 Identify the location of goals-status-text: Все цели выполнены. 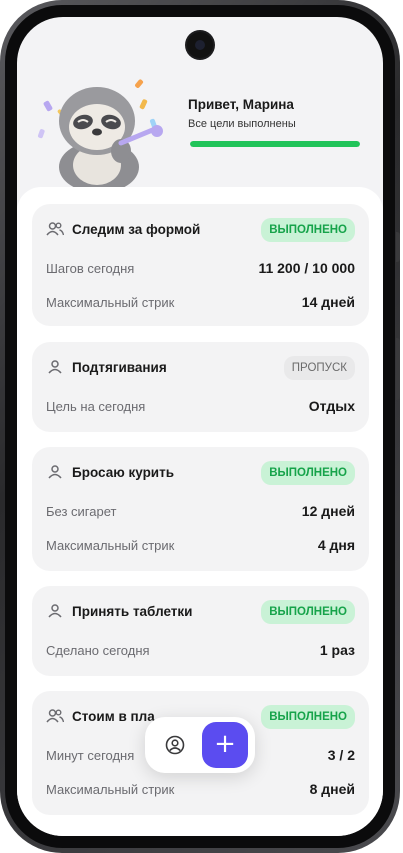
(242, 124).